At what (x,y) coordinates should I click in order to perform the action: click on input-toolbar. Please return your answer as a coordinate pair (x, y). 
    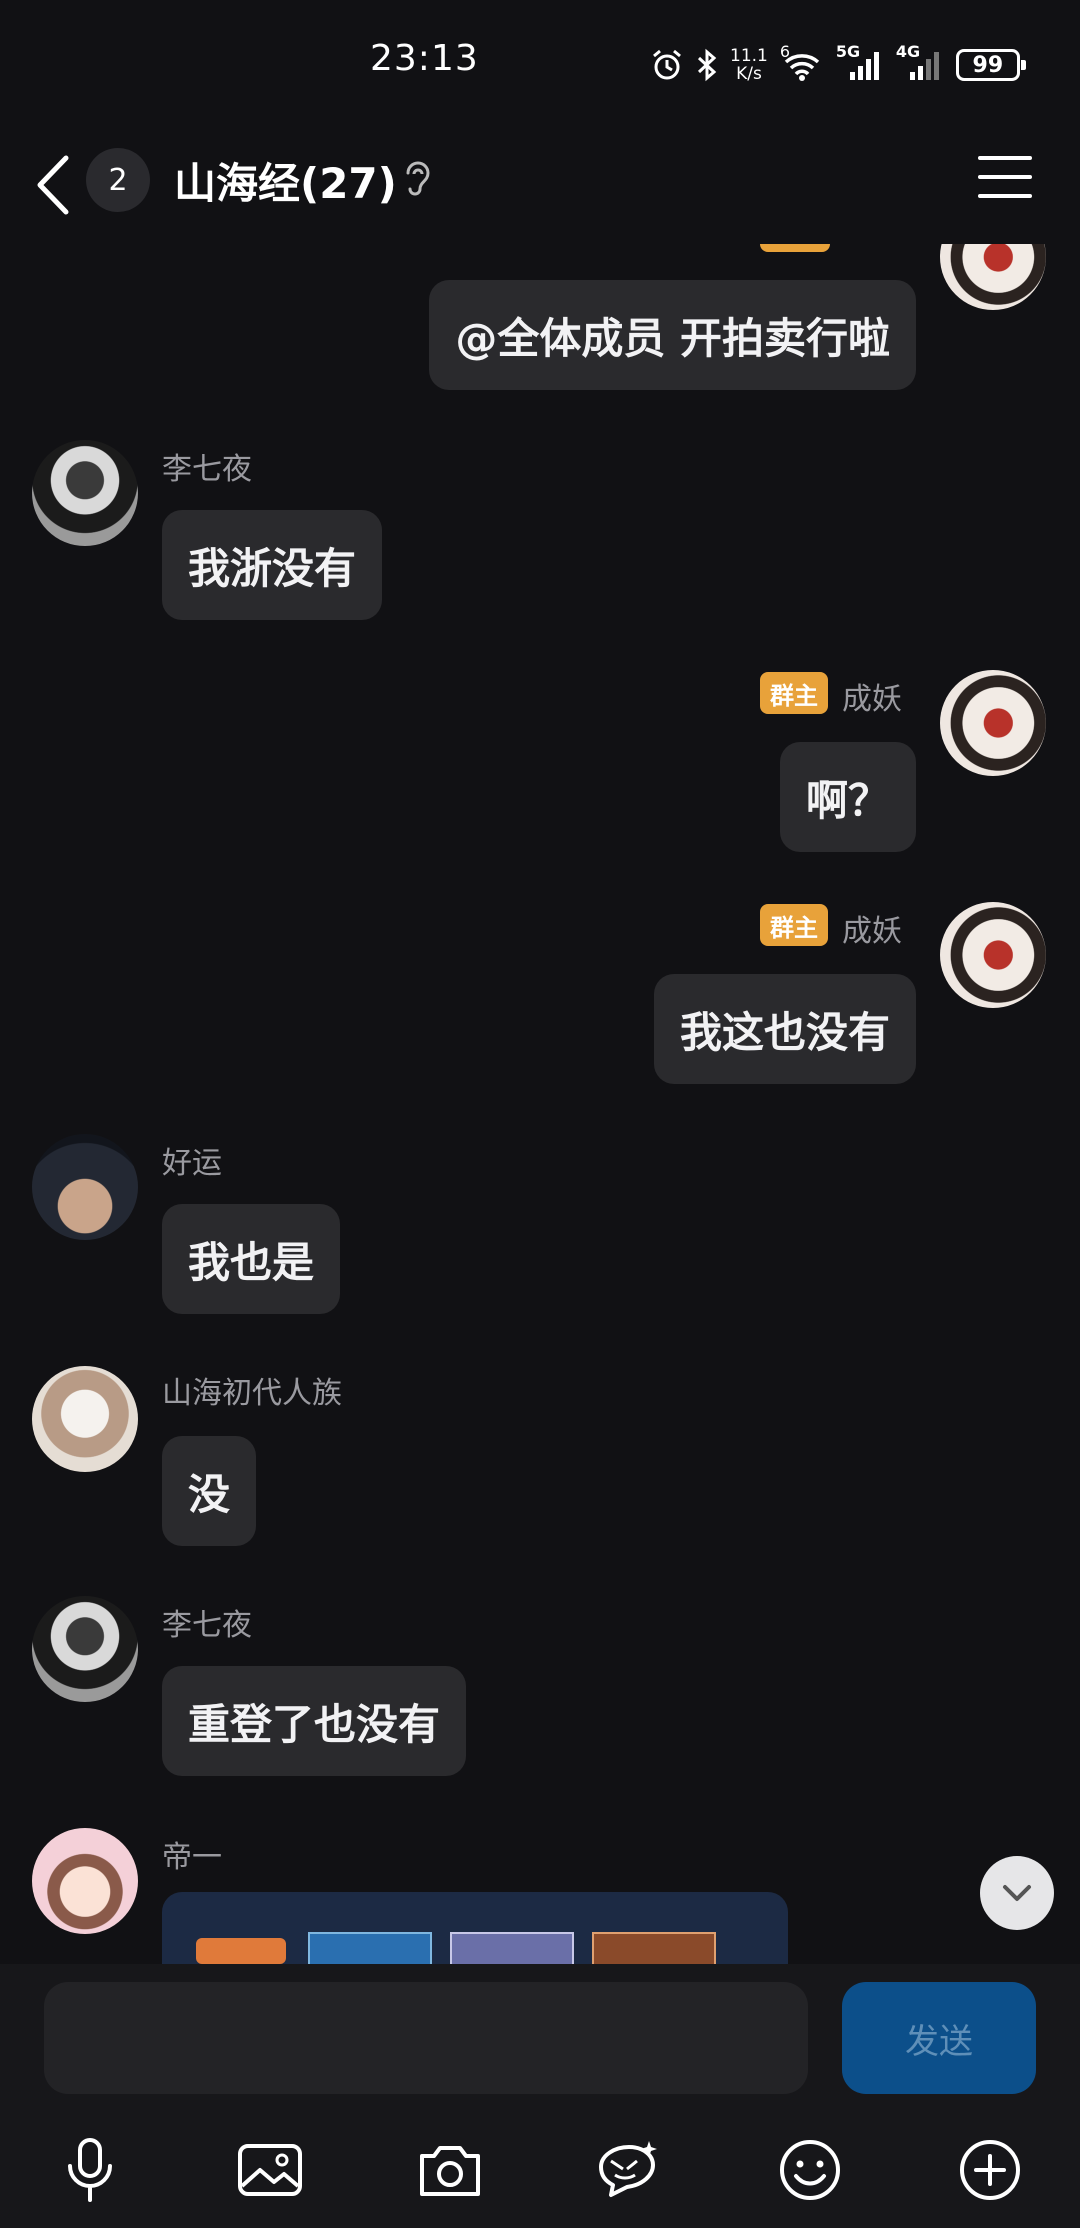
    Looking at the image, I should click on (540, 2169).